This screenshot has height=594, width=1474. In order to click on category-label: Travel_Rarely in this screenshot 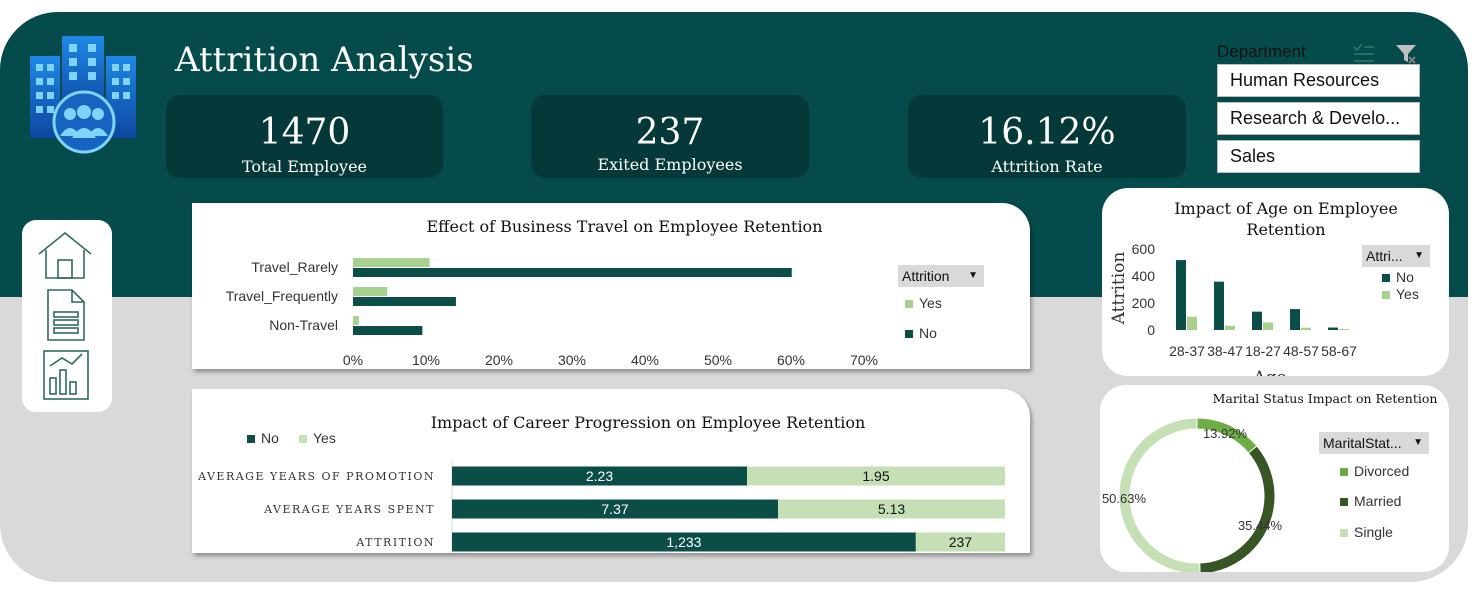, I will do `click(294, 267)`.